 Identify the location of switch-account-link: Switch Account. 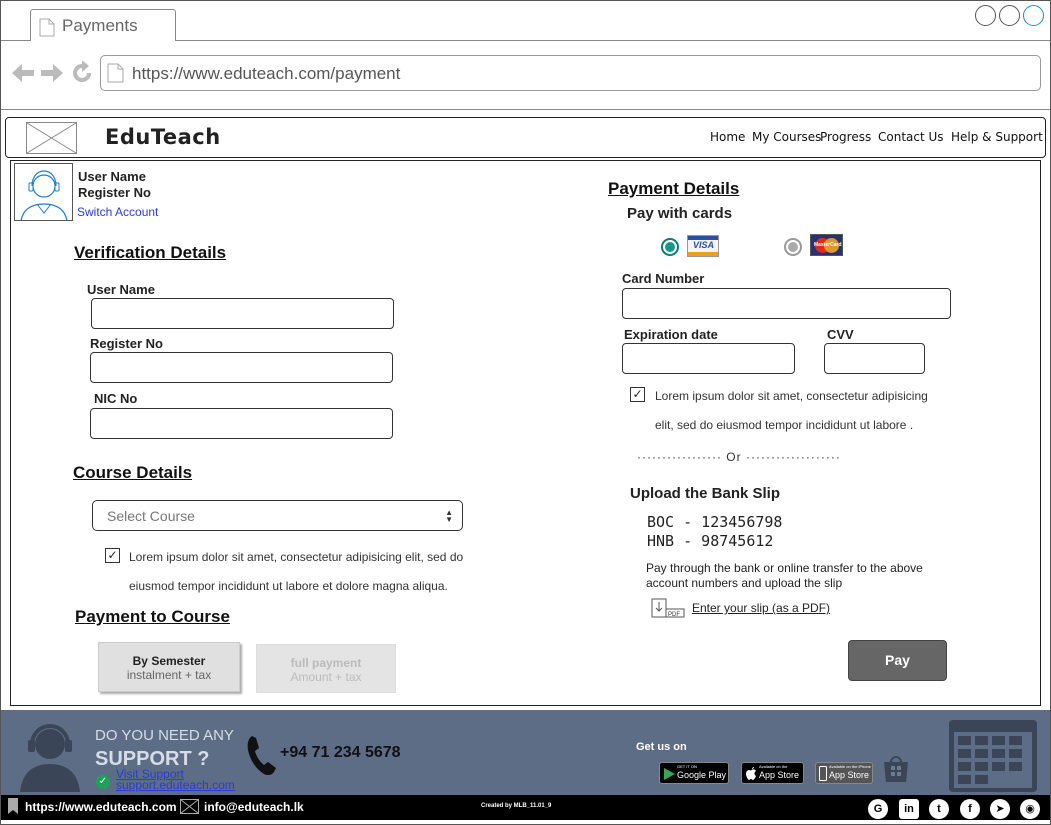
(117, 212).